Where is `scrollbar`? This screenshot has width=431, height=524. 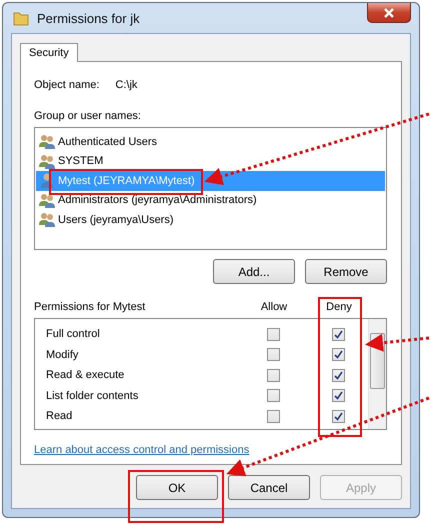
scrollbar is located at coordinates (377, 374).